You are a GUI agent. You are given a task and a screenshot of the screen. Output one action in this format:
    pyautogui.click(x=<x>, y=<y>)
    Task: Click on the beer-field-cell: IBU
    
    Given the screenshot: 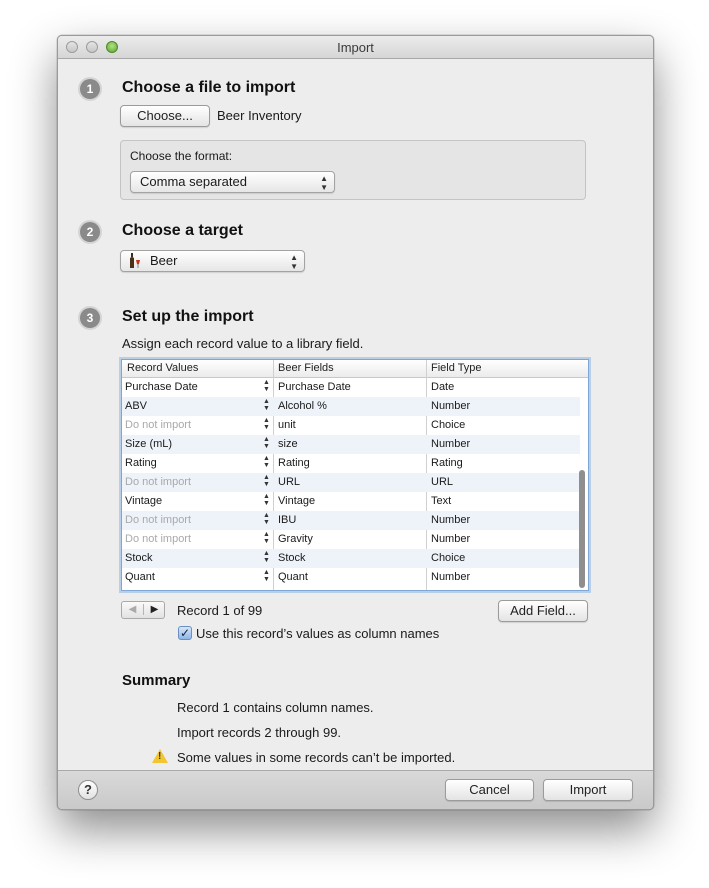 What is the action you would take?
    pyautogui.click(x=287, y=520)
    